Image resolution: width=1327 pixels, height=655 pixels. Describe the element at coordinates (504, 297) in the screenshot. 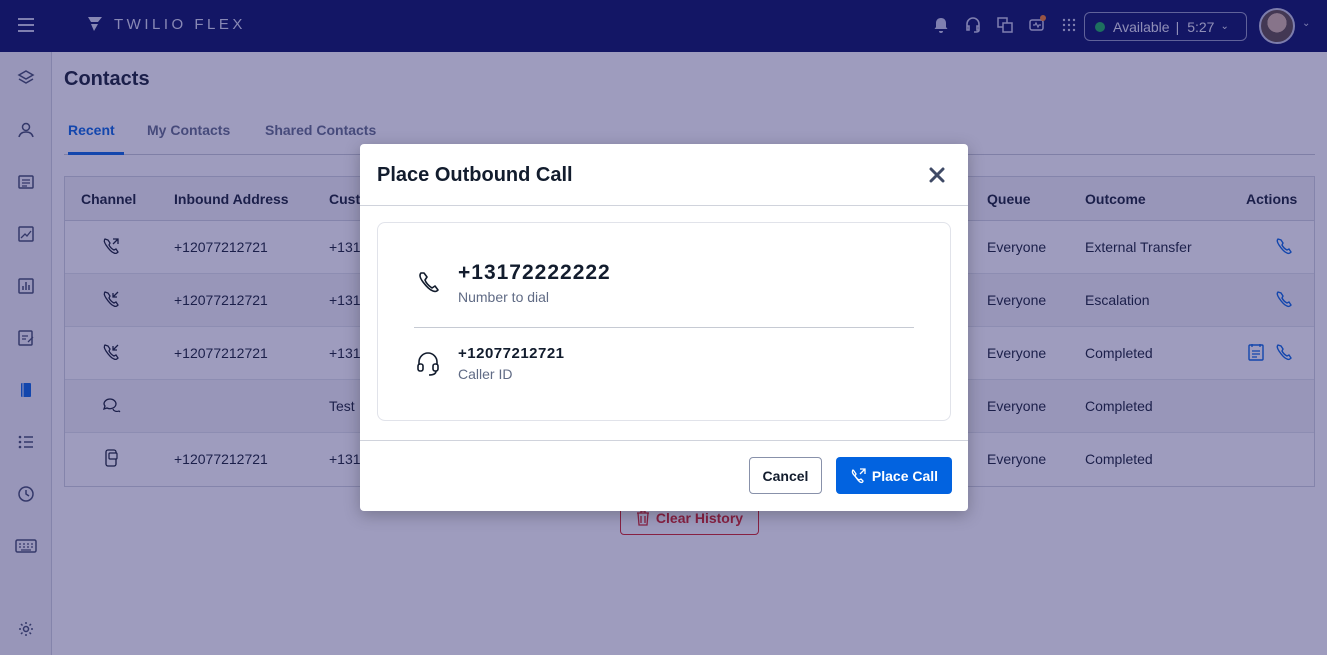

I see `number-to-dial-label: Number to dial` at that location.